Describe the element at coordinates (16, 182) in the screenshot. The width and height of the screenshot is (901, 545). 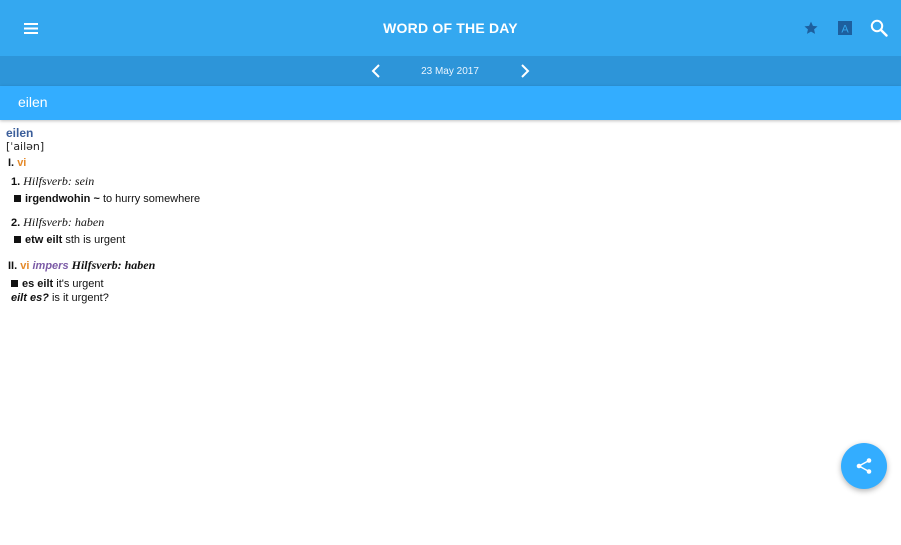
I see `subsense-1-number: 1.` at that location.